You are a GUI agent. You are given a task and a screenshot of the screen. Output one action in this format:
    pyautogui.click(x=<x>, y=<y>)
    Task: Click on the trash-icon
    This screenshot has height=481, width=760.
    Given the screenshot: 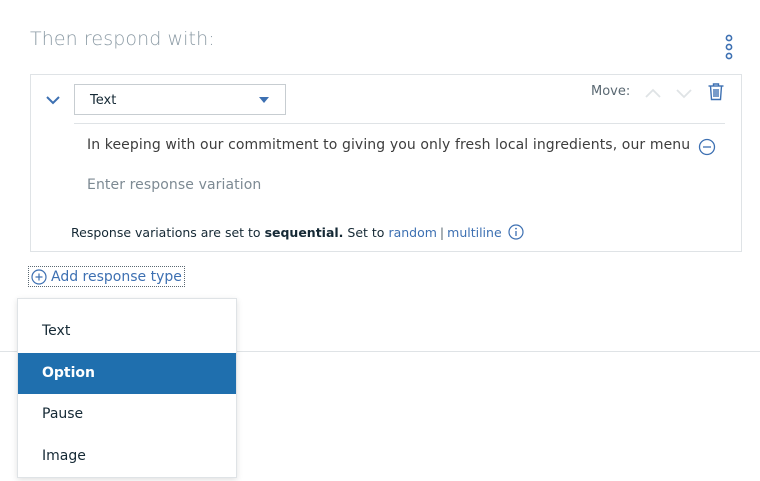 What is the action you would take?
    pyautogui.click(x=716, y=91)
    